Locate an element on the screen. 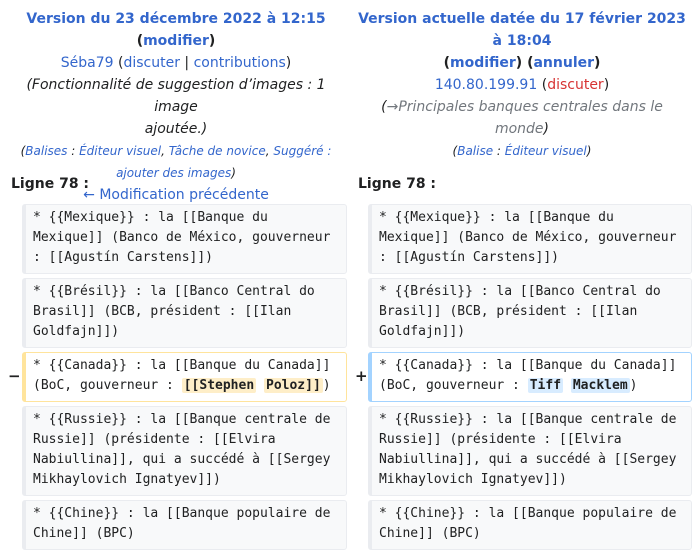 Image resolution: width=696 pixels, height=554 pixels. current-tag-label-link: Balise is located at coordinates (475, 151).